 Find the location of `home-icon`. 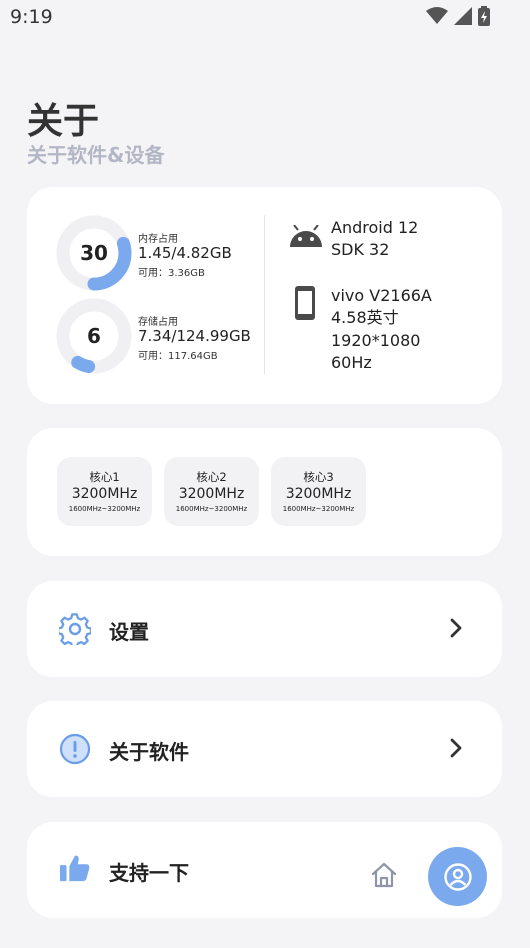

home-icon is located at coordinates (384, 875).